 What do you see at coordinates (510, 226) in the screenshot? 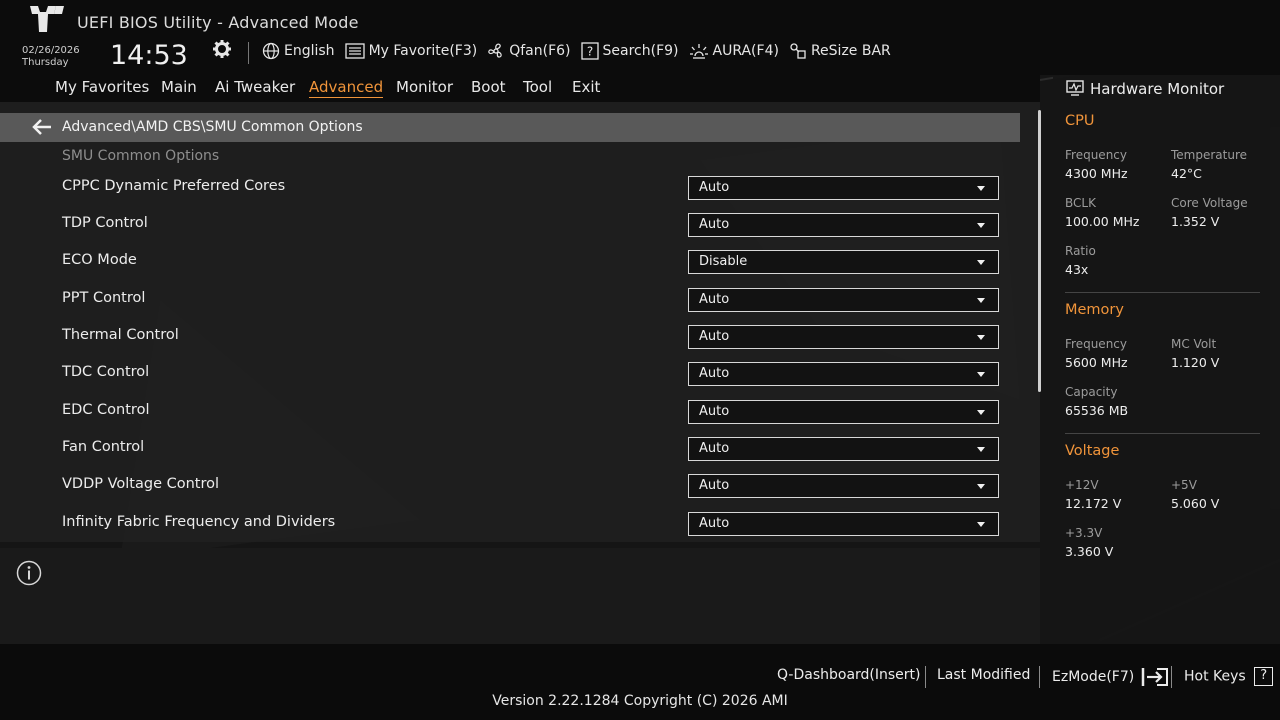
I see `setting-row: TDP Control Auto` at bounding box center [510, 226].